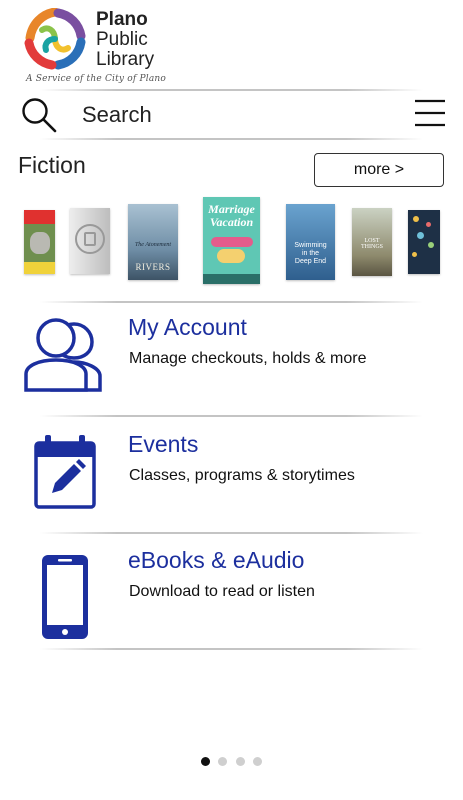  Describe the element at coordinates (231, 240) in the screenshot. I see `book-cover: Marriage Vacation` at that location.